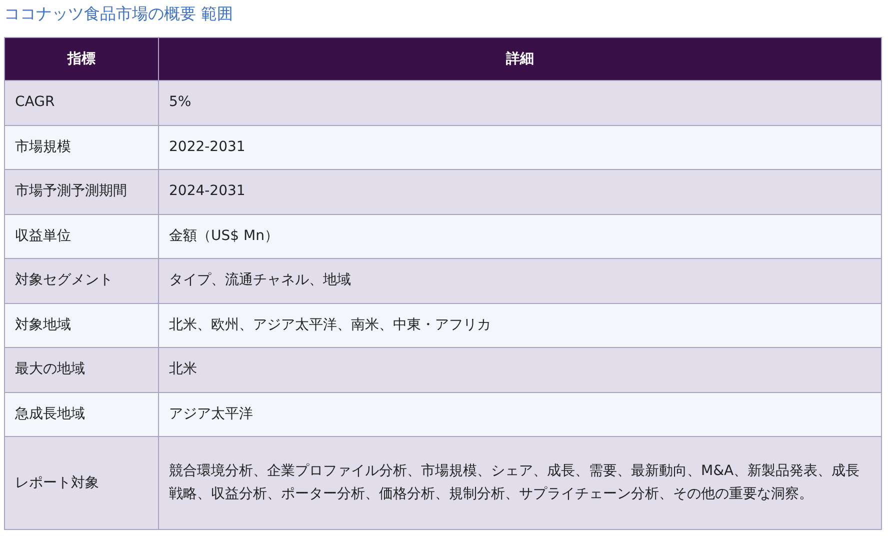  I want to click on table-cell: CAGR, so click(81, 102).